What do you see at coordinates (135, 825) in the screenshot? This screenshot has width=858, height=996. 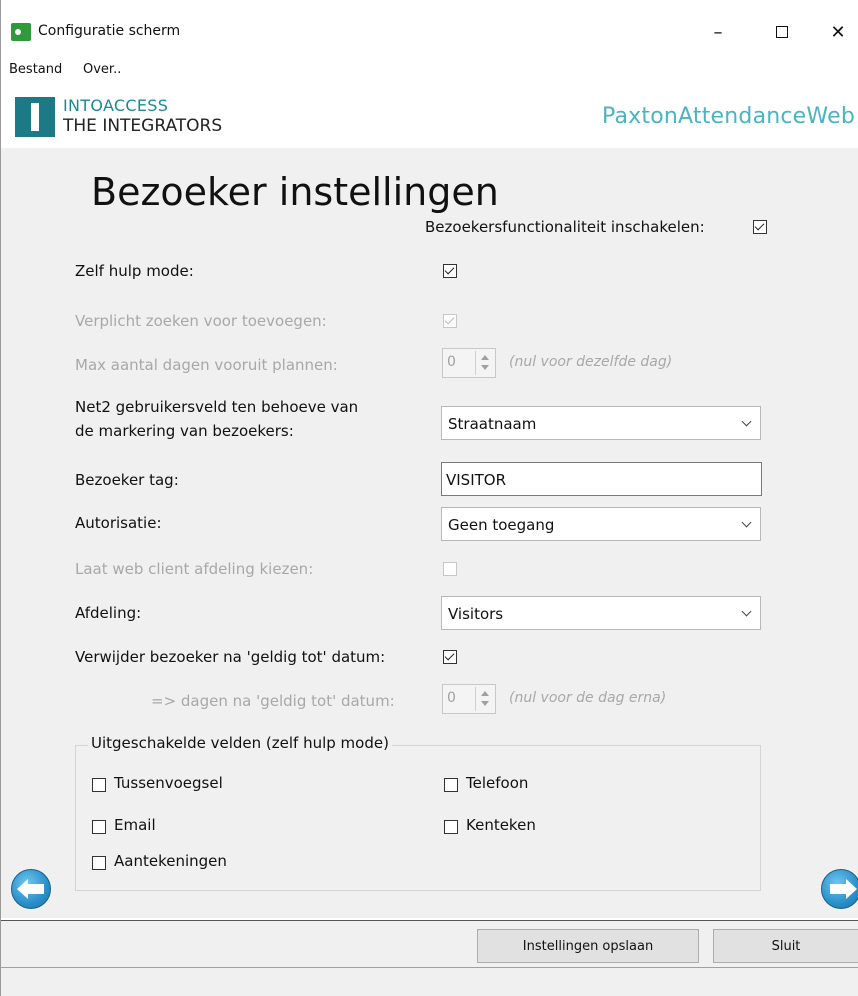 I see `email-label: Email` at bounding box center [135, 825].